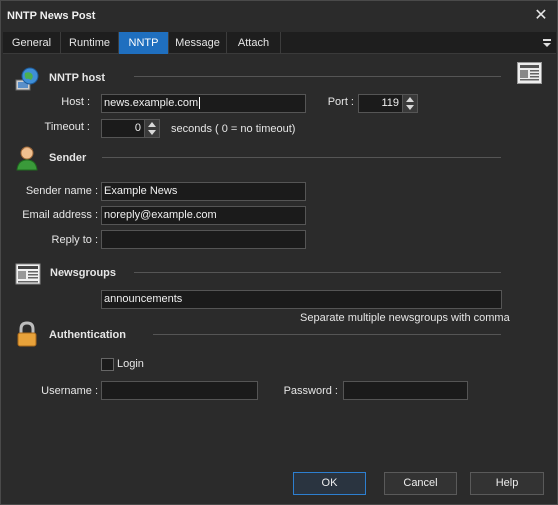  I want to click on sender-name-input: Example News, so click(203, 191).